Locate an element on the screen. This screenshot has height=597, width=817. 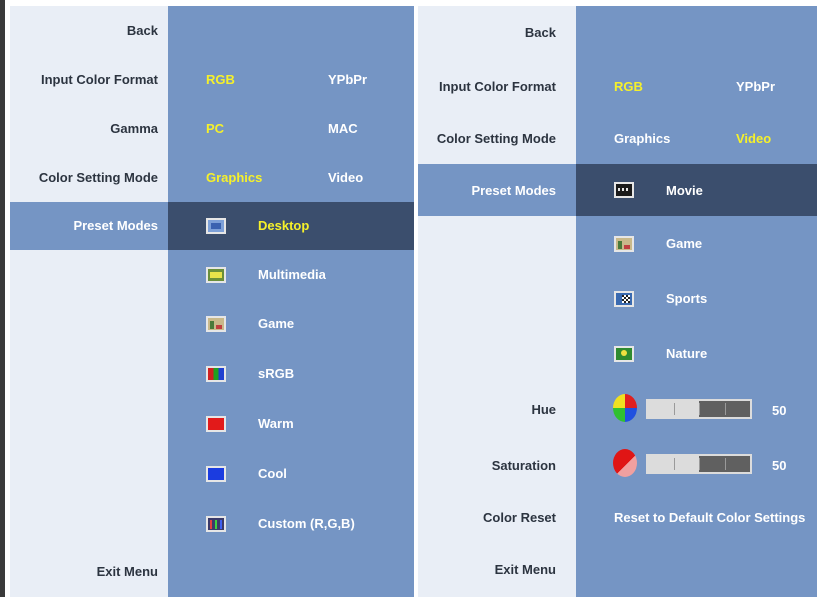
saturation-item: Saturation is located at coordinates (524, 465).